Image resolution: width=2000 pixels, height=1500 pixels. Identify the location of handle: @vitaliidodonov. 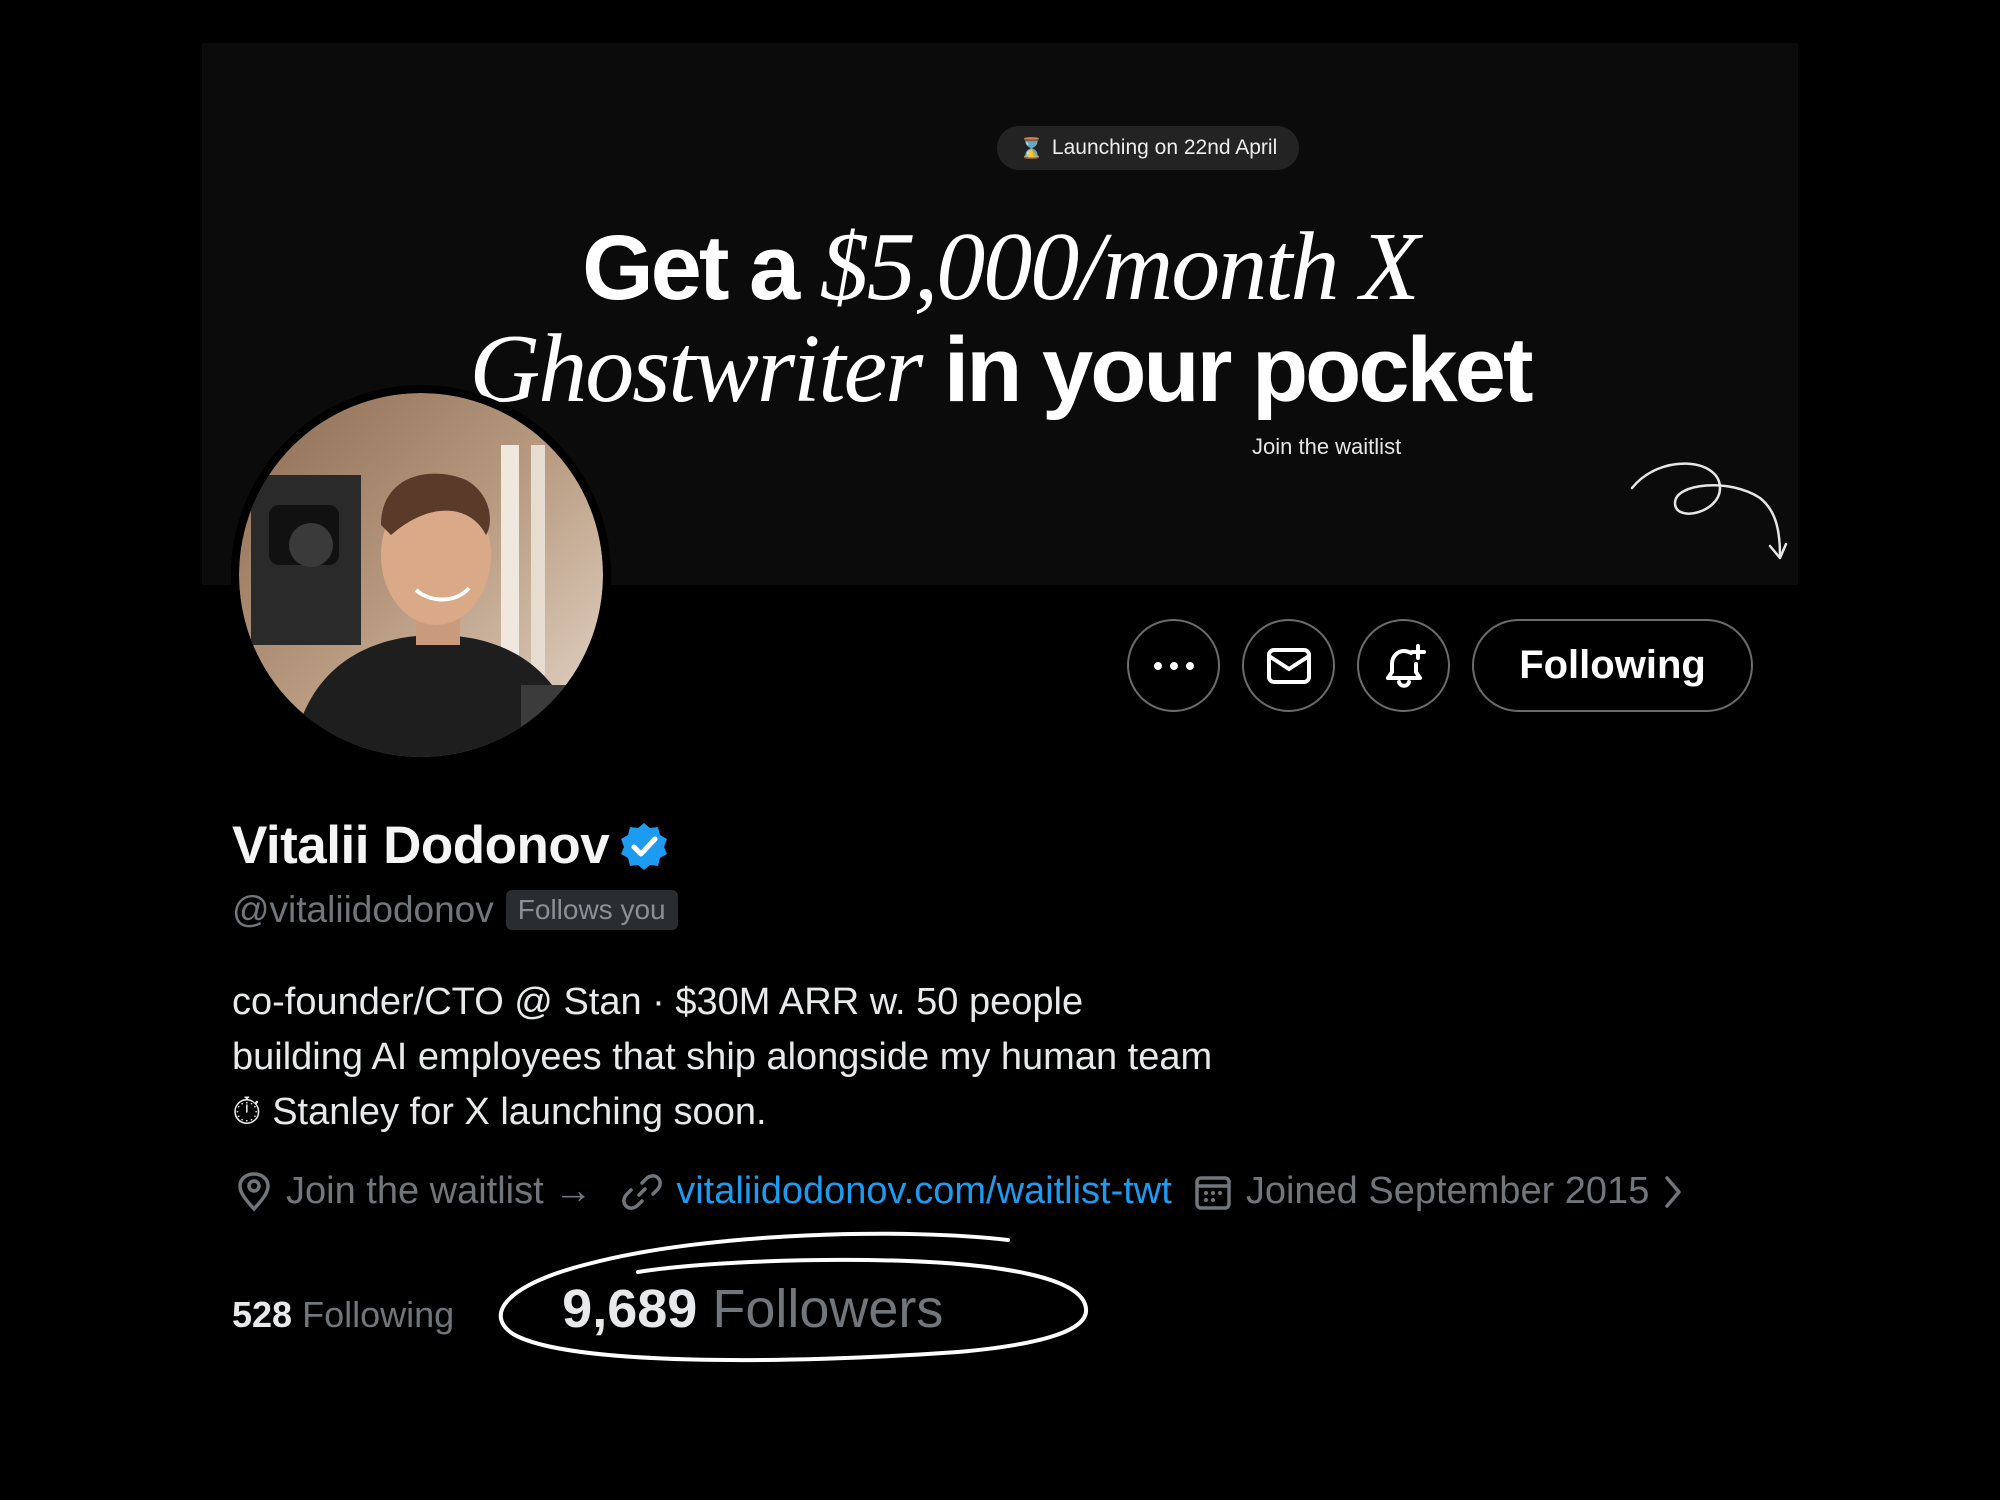
(363, 909).